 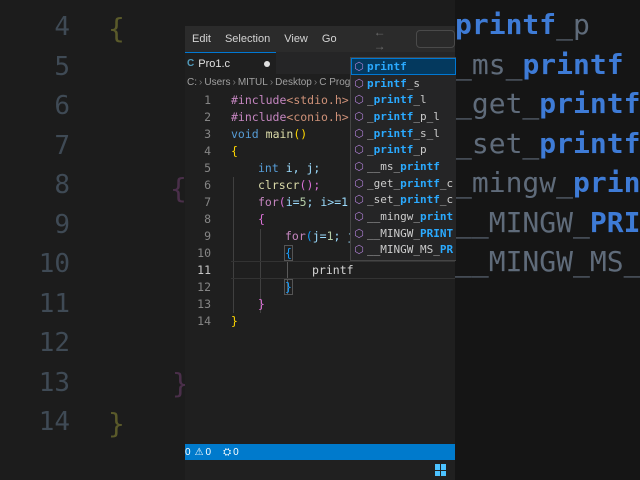 What do you see at coordinates (62, 106) in the screenshot?
I see `background-line-number: 6` at bounding box center [62, 106].